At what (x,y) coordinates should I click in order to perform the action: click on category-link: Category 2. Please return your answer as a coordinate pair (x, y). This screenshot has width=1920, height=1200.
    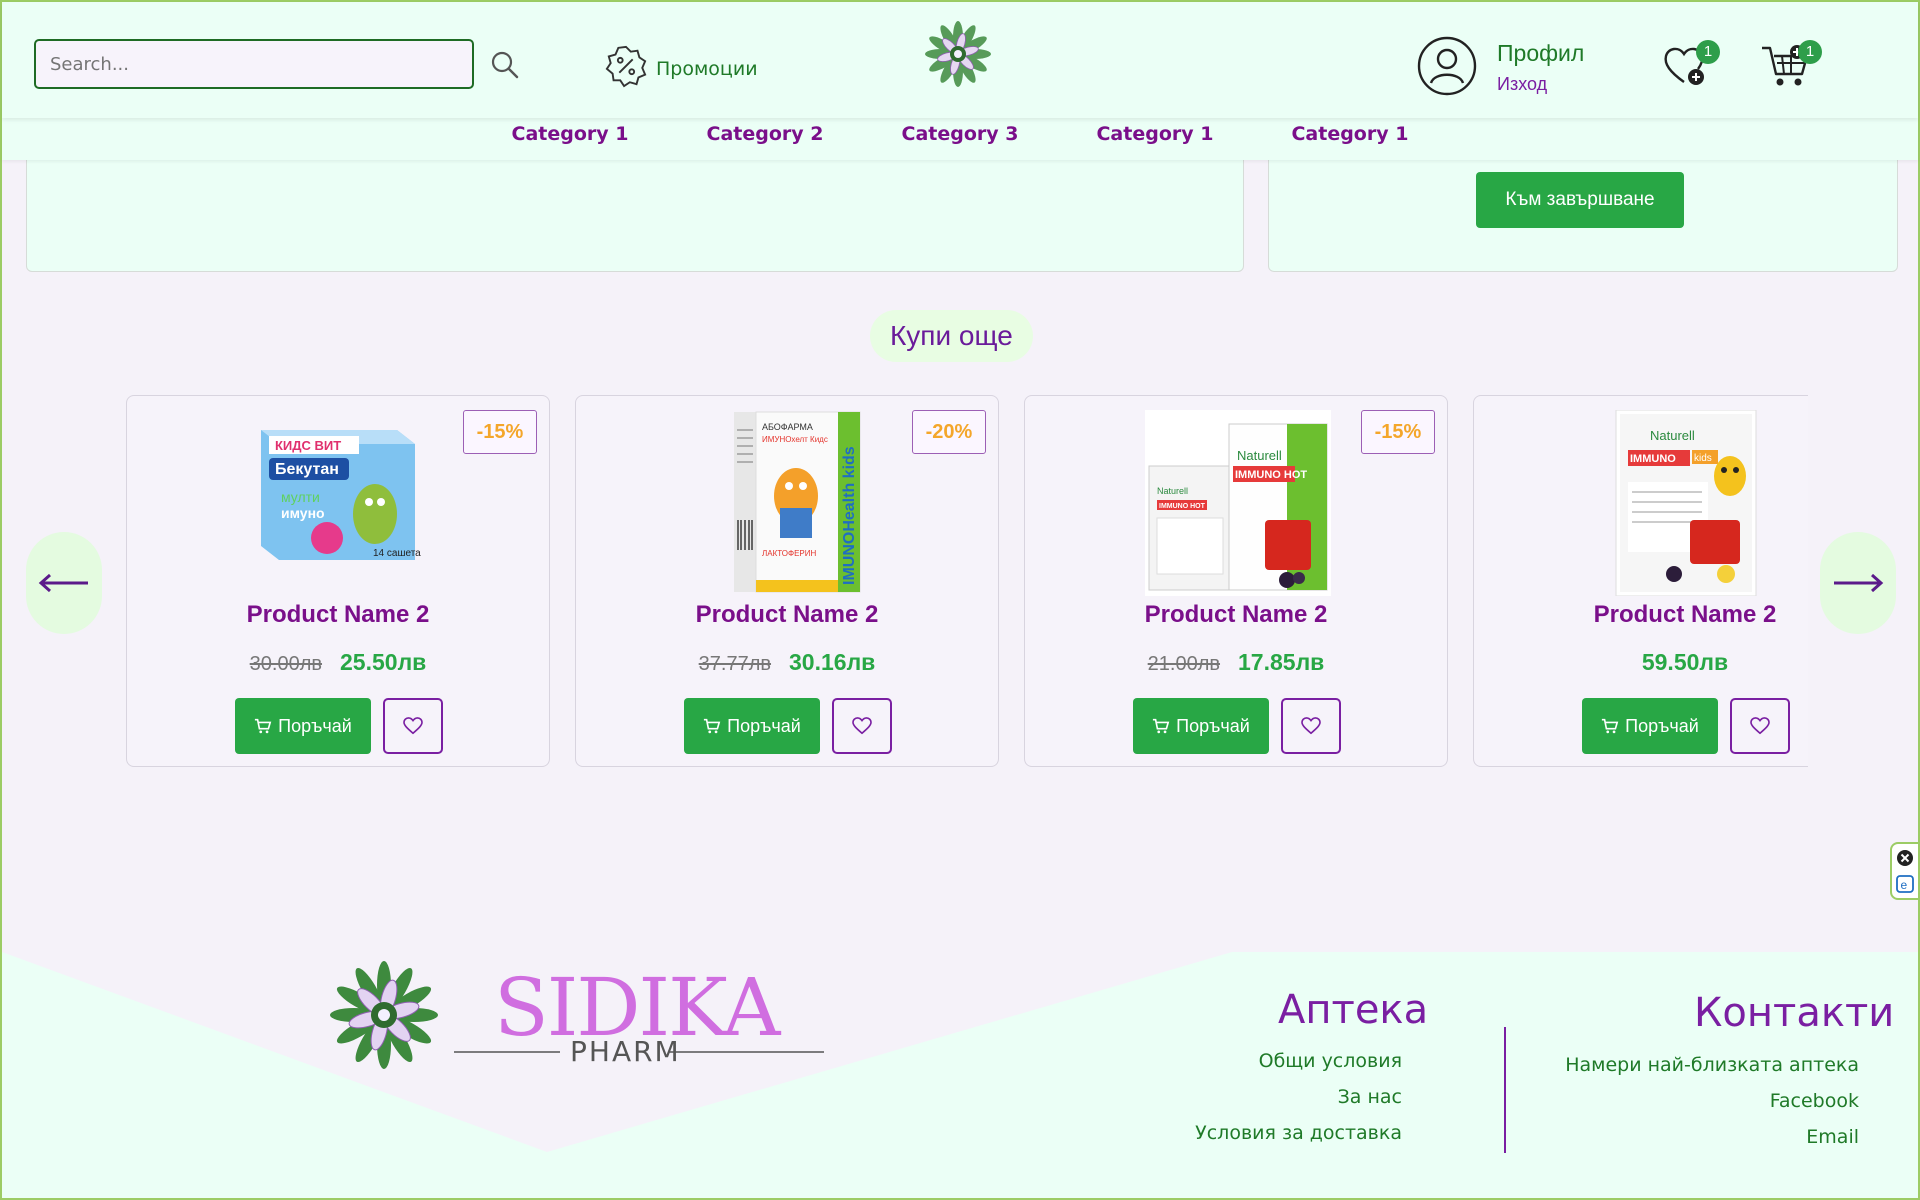
    Looking at the image, I should click on (765, 139).